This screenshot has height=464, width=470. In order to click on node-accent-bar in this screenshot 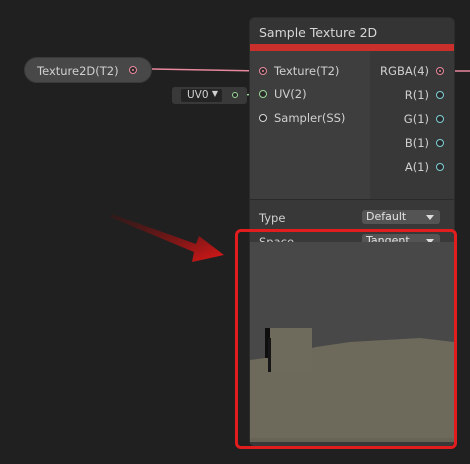, I will do `click(352, 47)`.